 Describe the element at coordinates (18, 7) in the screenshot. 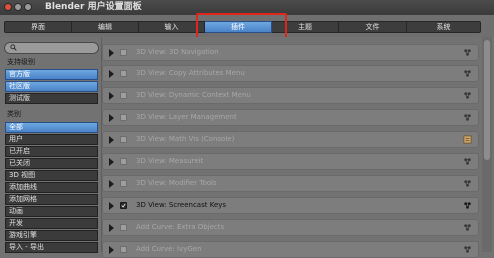

I see `minimize-window-button` at that location.